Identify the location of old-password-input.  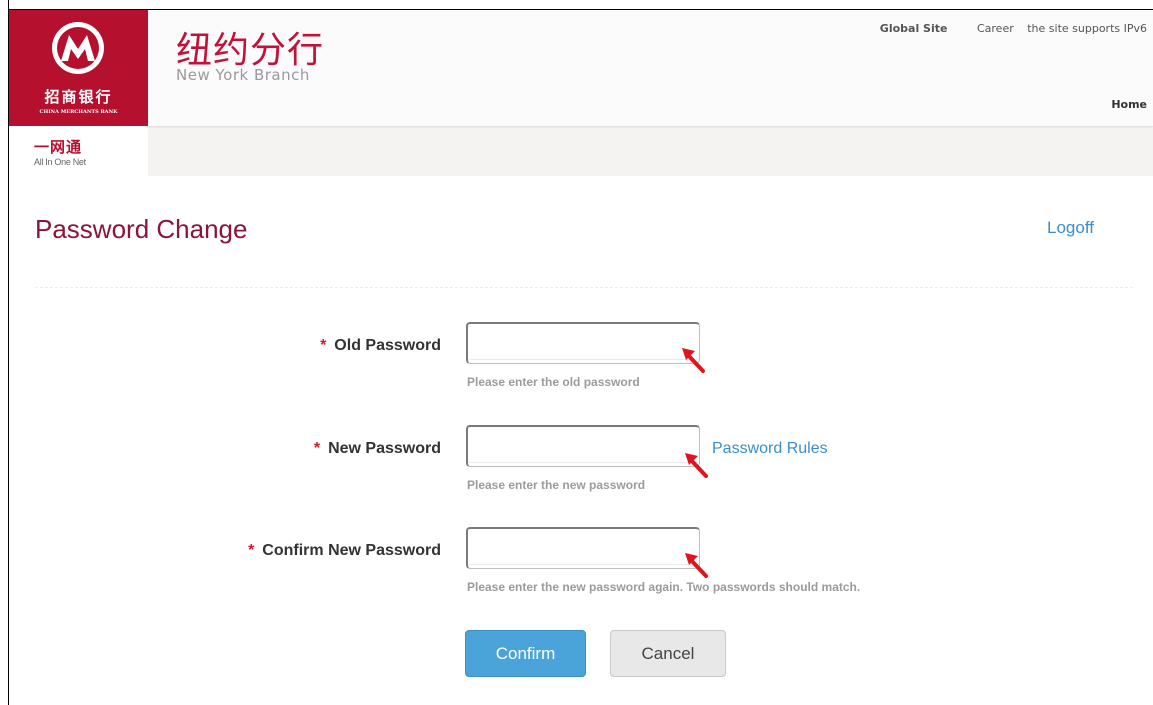
(583, 343).